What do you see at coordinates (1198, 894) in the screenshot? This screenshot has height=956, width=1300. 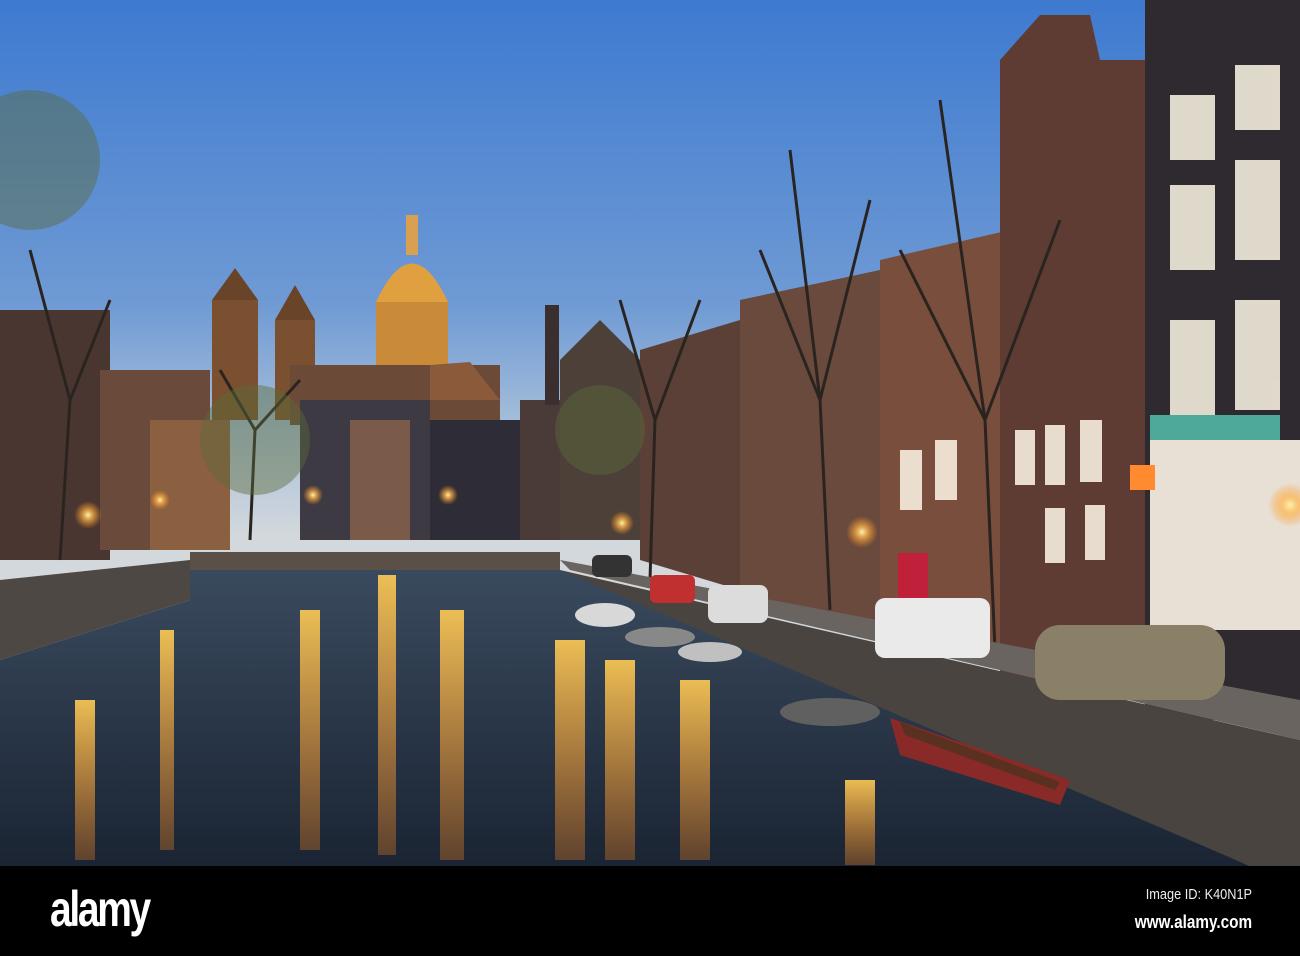 I see `image-id: Image ID: K40N1P` at bounding box center [1198, 894].